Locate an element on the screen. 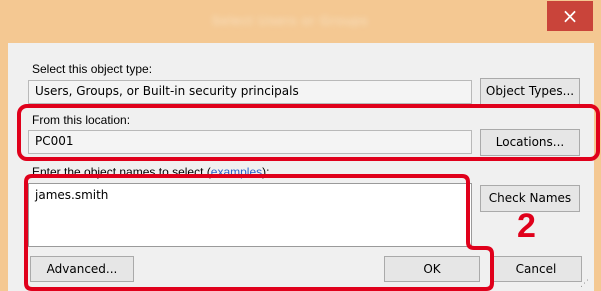  cancel-button: Cancel is located at coordinates (536, 269).